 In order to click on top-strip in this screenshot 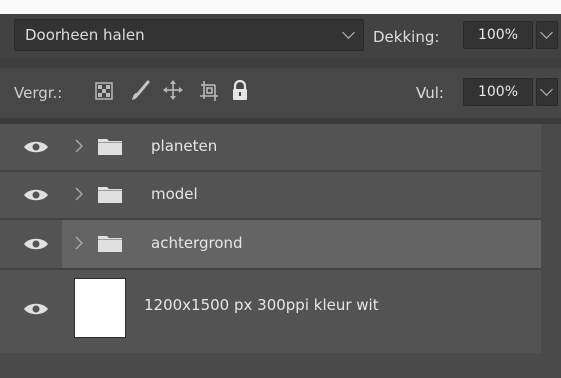, I will do `click(280, 7)`.